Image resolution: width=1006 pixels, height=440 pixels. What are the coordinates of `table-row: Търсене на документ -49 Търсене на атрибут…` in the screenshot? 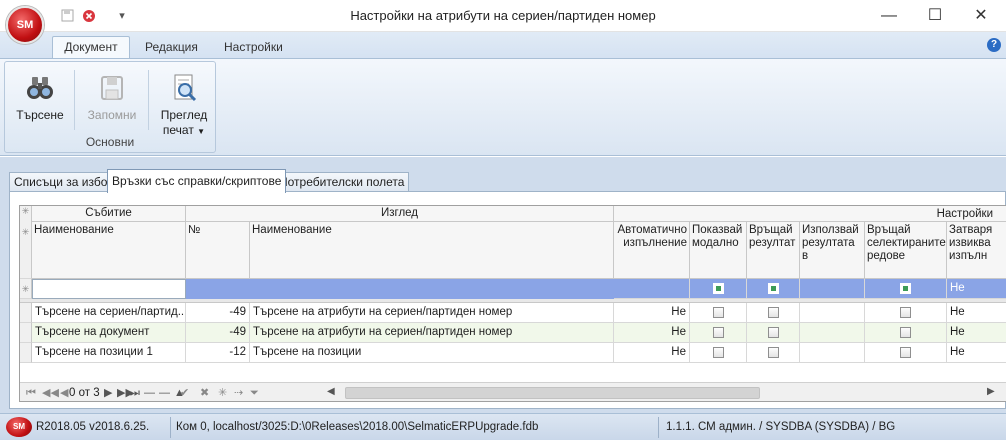 It's located at (513, 333).